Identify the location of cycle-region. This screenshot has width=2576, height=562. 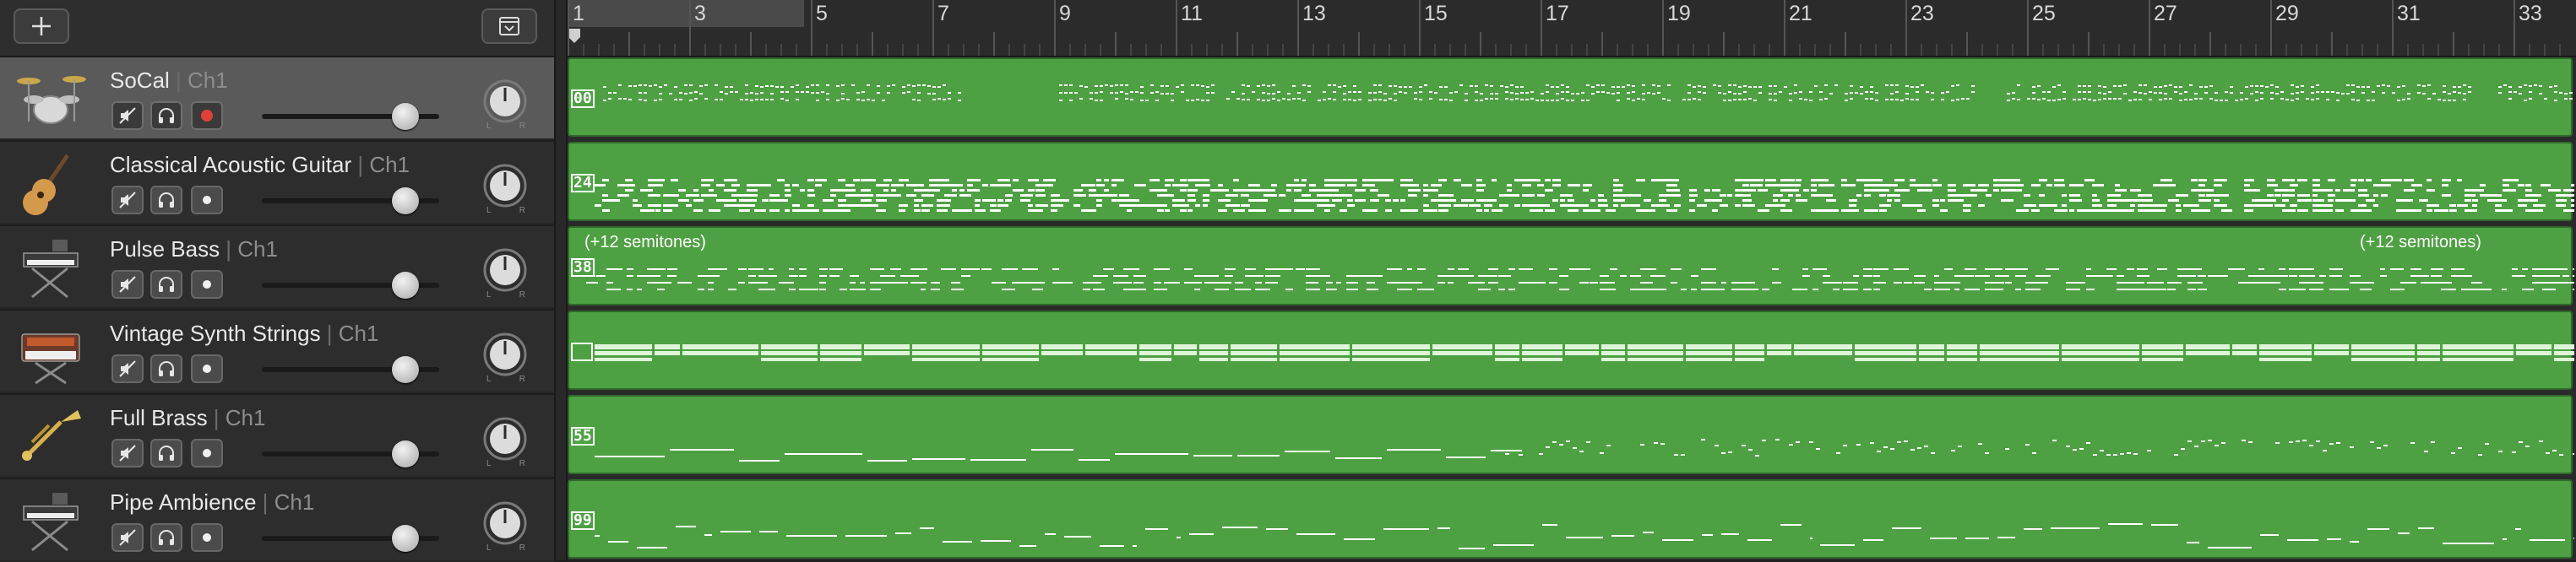
(686, 13).